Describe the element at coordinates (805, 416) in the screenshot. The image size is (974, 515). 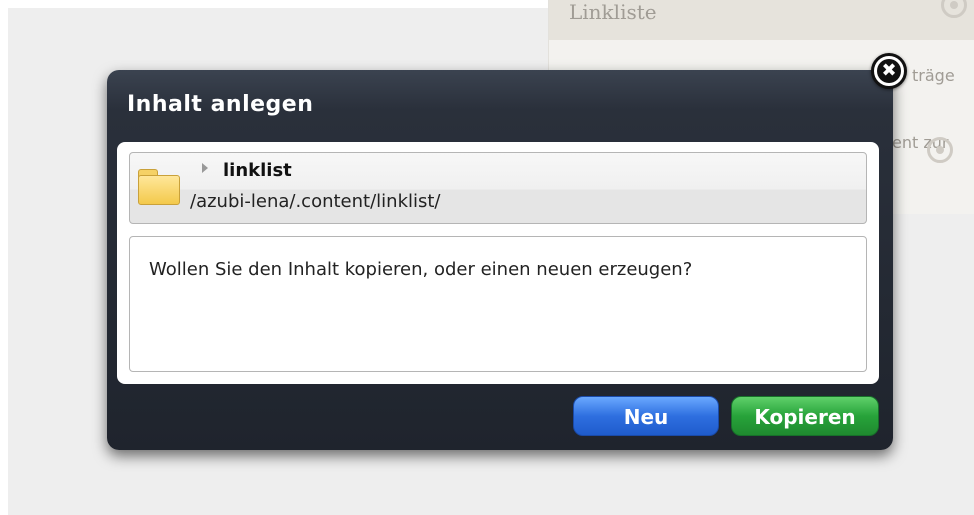
I see `copy-button: Kopieren` at that location.